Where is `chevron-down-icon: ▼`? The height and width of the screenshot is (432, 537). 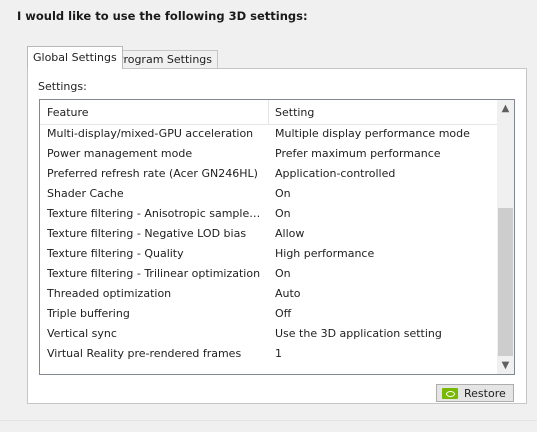 chevron-down-icon: ▼ is located at coordinates (505, 365).